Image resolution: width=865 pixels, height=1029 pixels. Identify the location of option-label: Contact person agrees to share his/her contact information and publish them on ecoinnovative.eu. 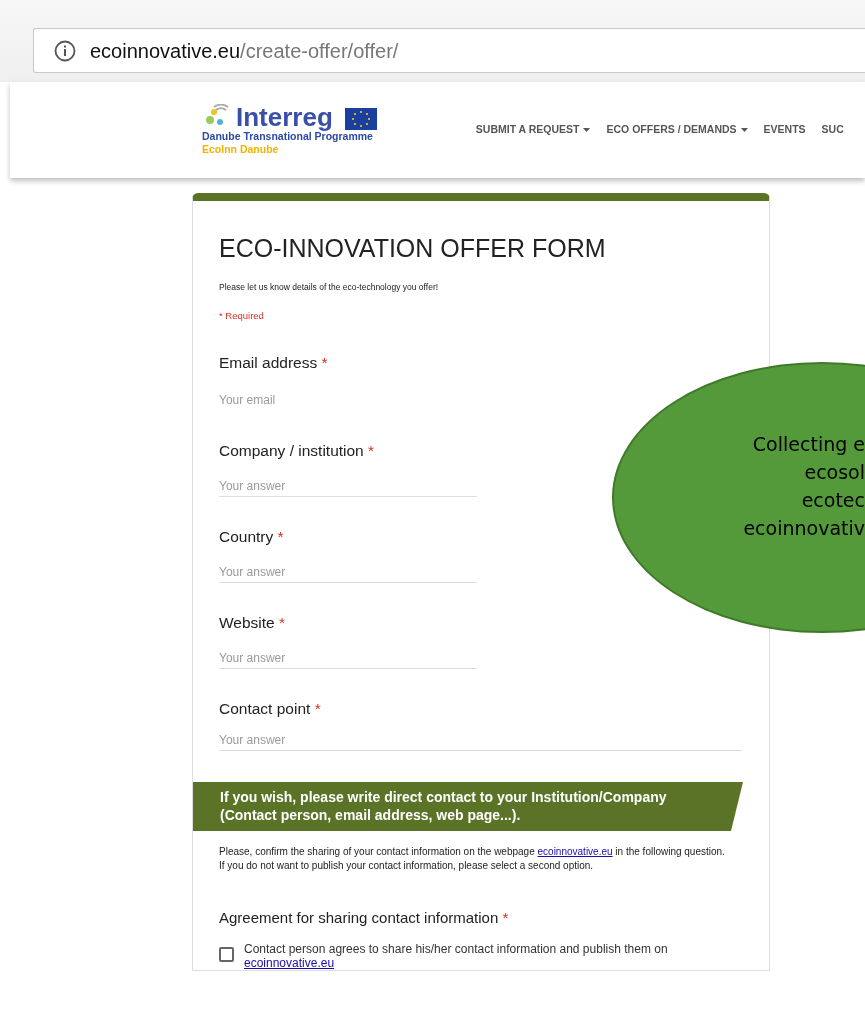
(456, 955).